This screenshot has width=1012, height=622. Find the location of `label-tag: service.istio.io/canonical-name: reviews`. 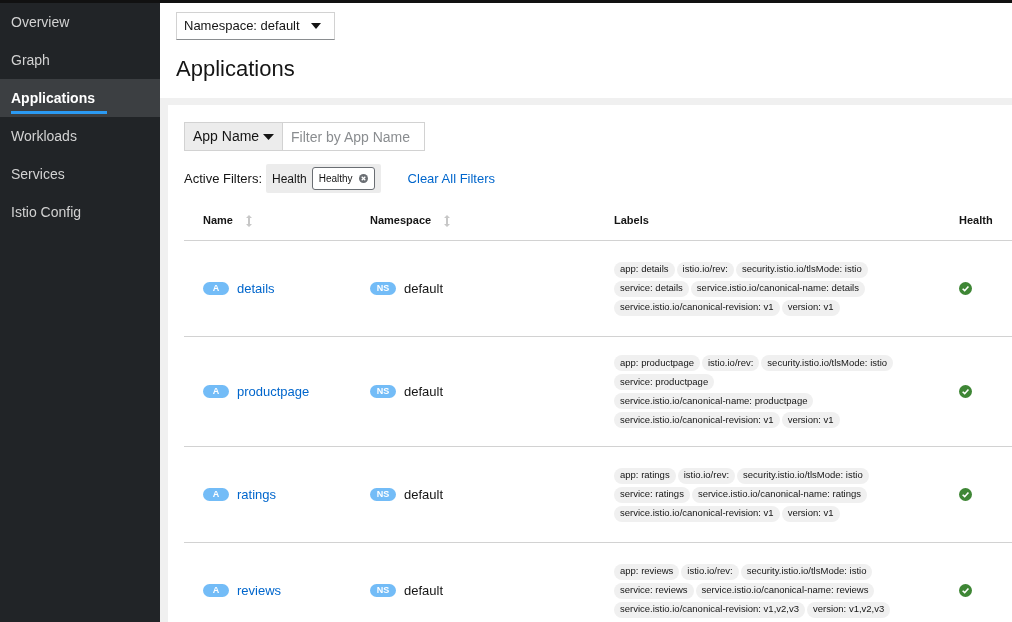

label-tag: service.istio.io/canonical-name: reviews is located at coordinates (785, 590).